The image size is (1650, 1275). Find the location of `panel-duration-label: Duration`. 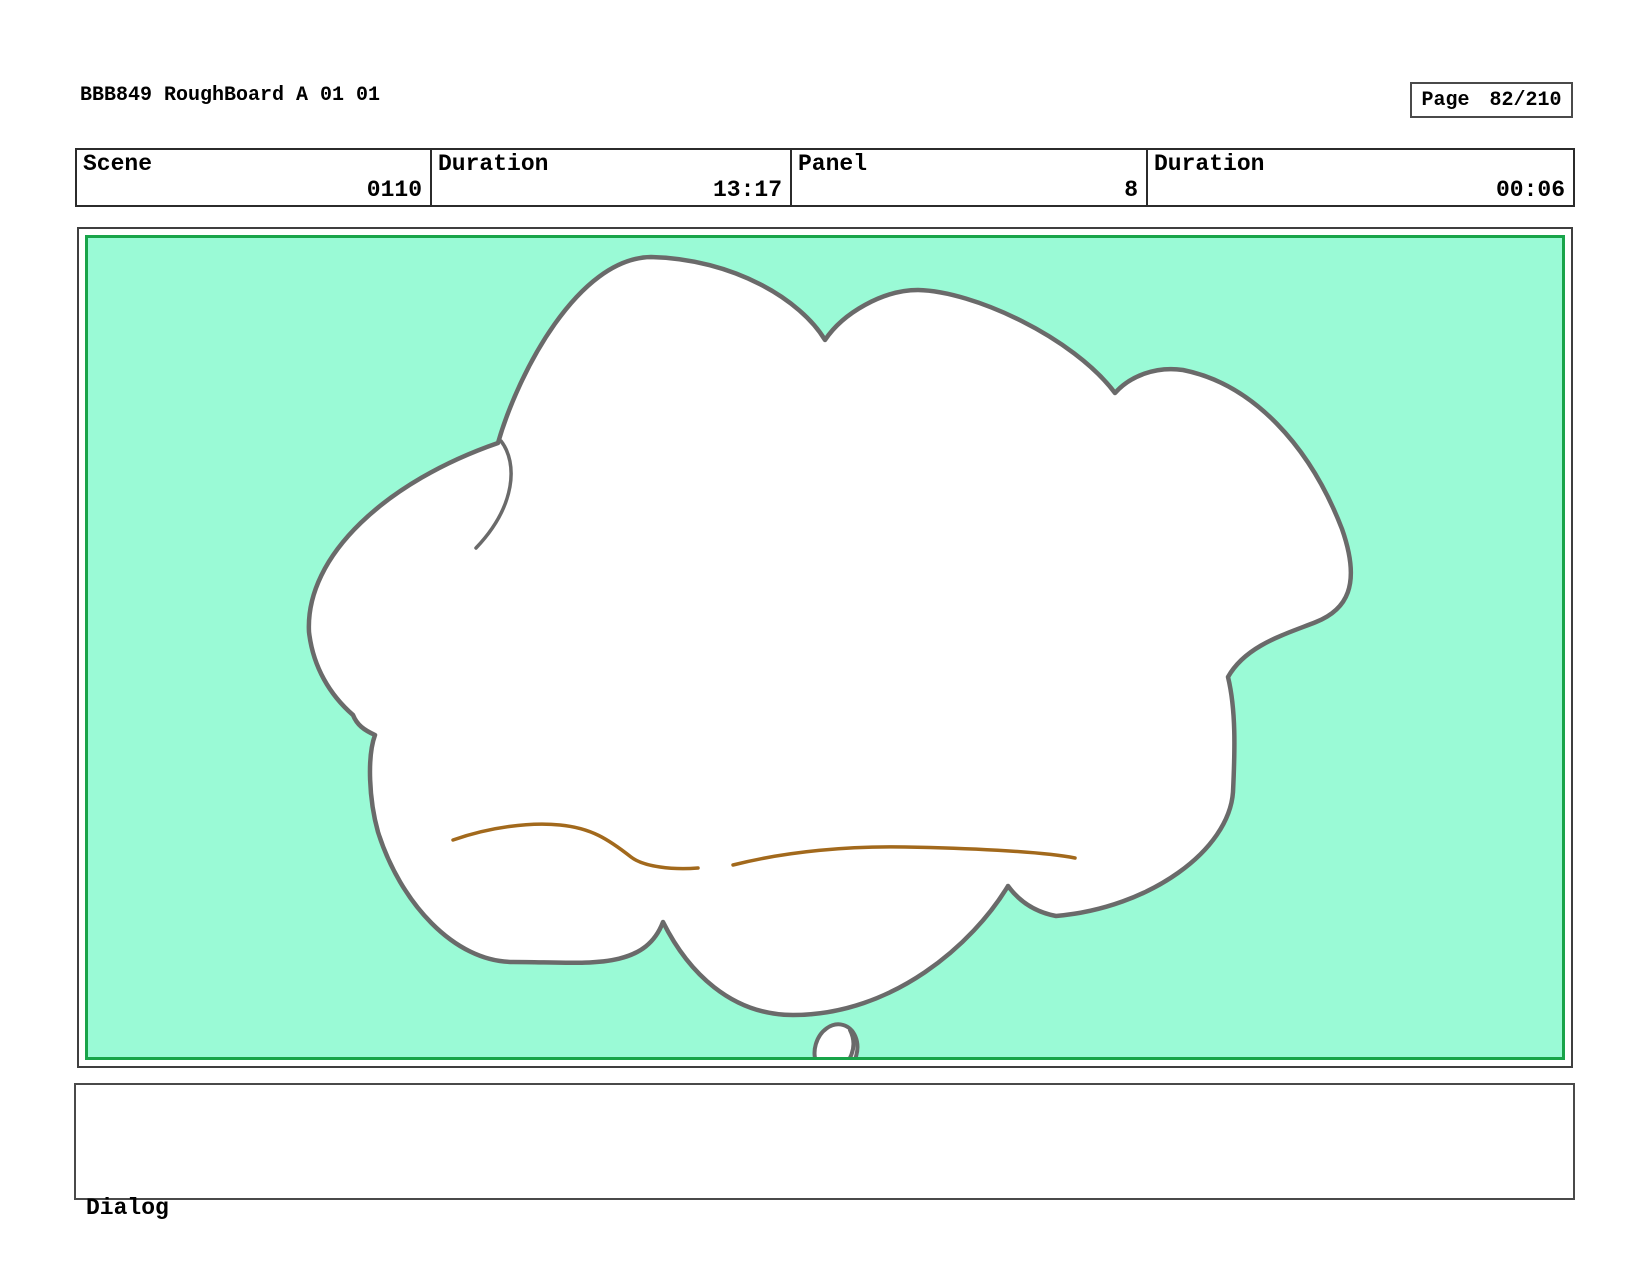

panel-duration-label: Duration is located at coordinates (1209, 164).